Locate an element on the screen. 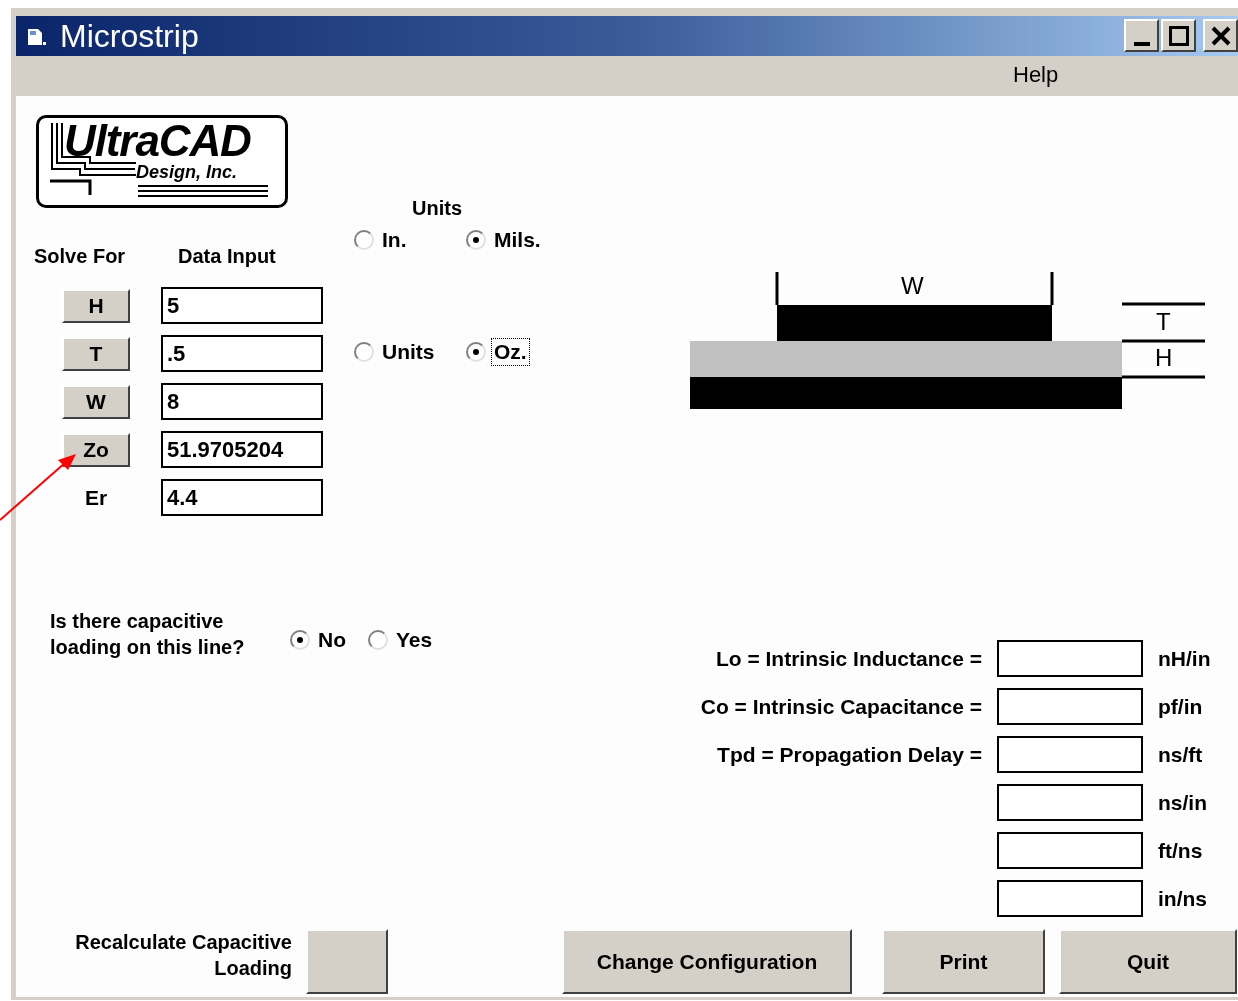 The height and width of the screenshot is (1001, 1238). input-field: 8 is located at coordinates (242, 401).